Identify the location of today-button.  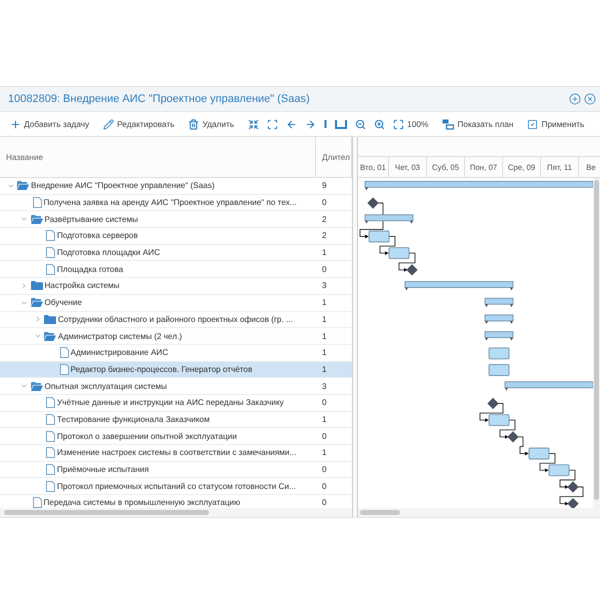
(326, 124).